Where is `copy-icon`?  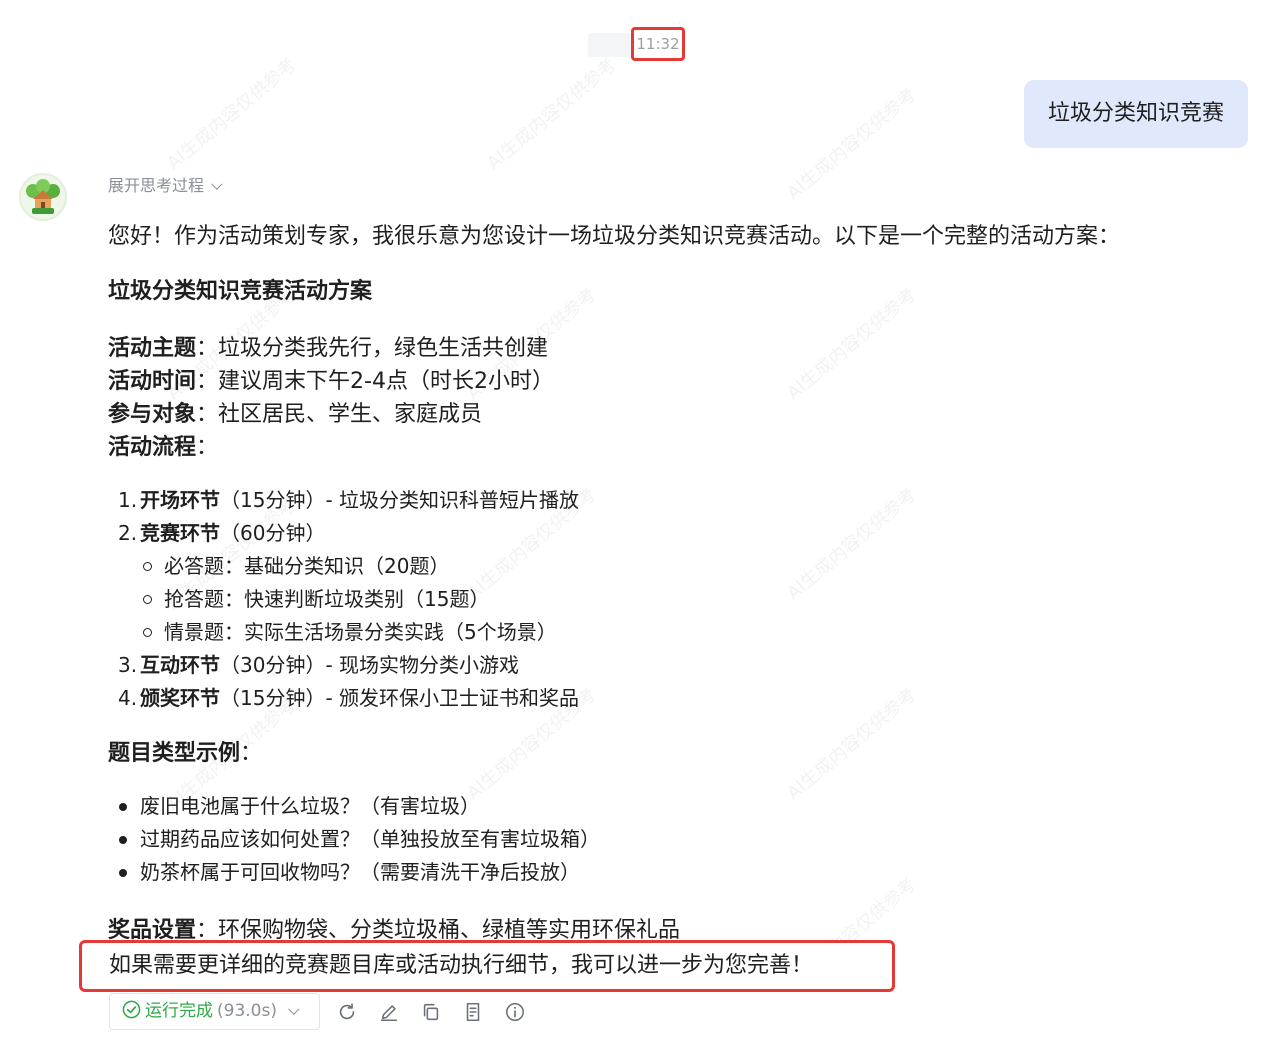
copy-icon is located at coordinates (431, 1012).